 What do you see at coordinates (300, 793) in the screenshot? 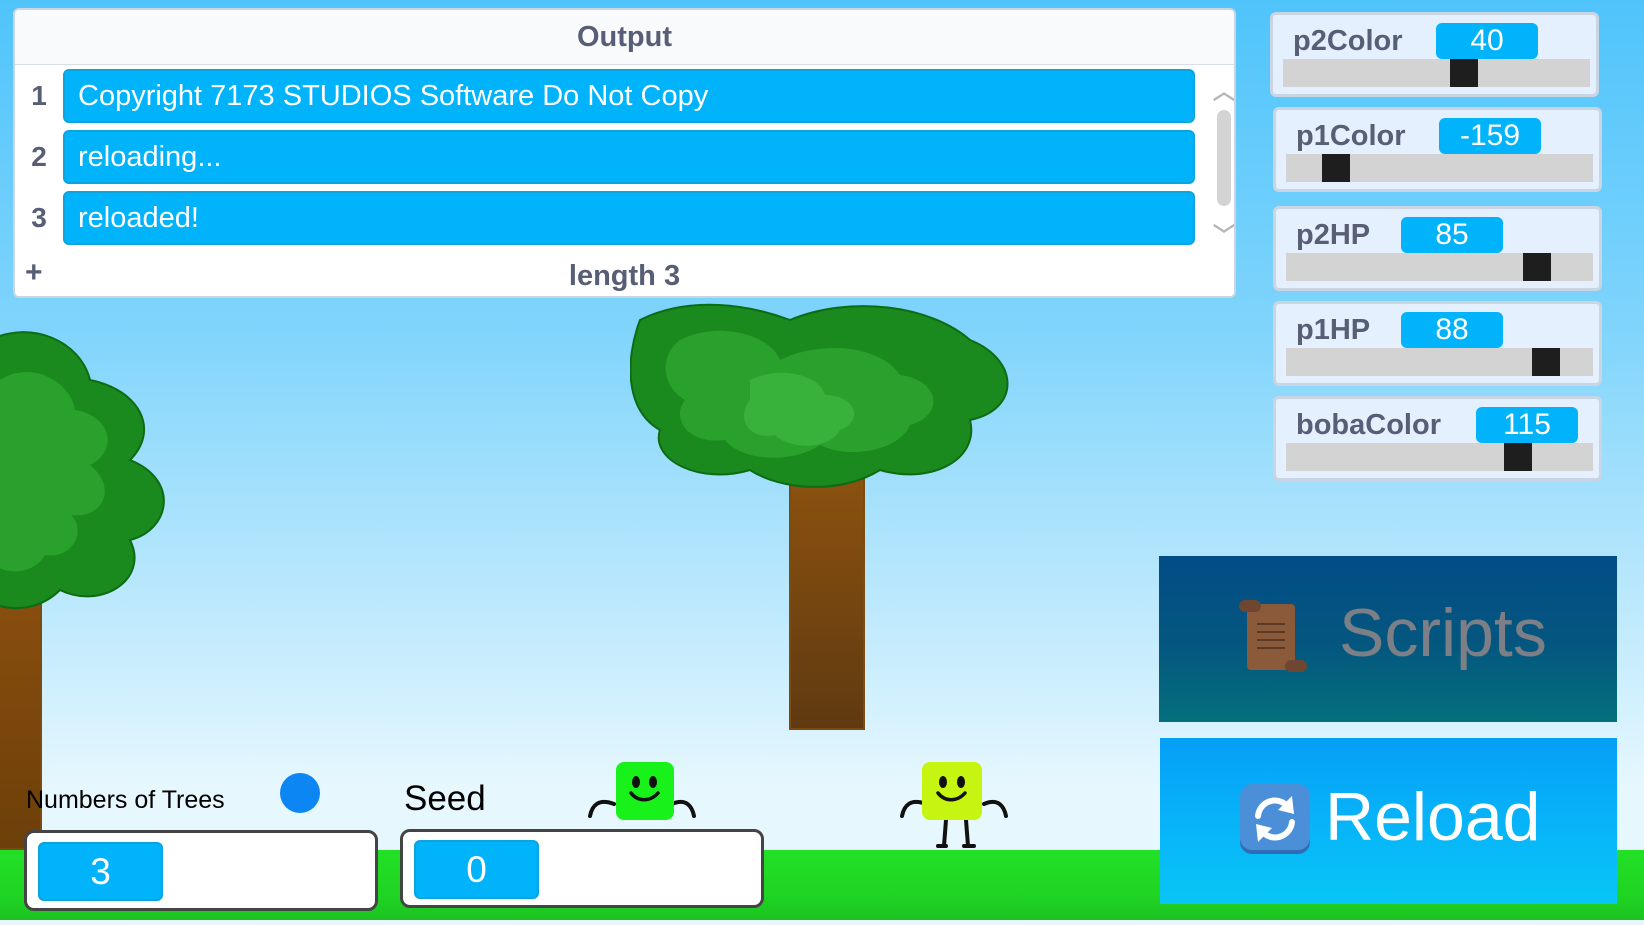
I see `blue-dot-sprite` at bounding box center [300, 793].